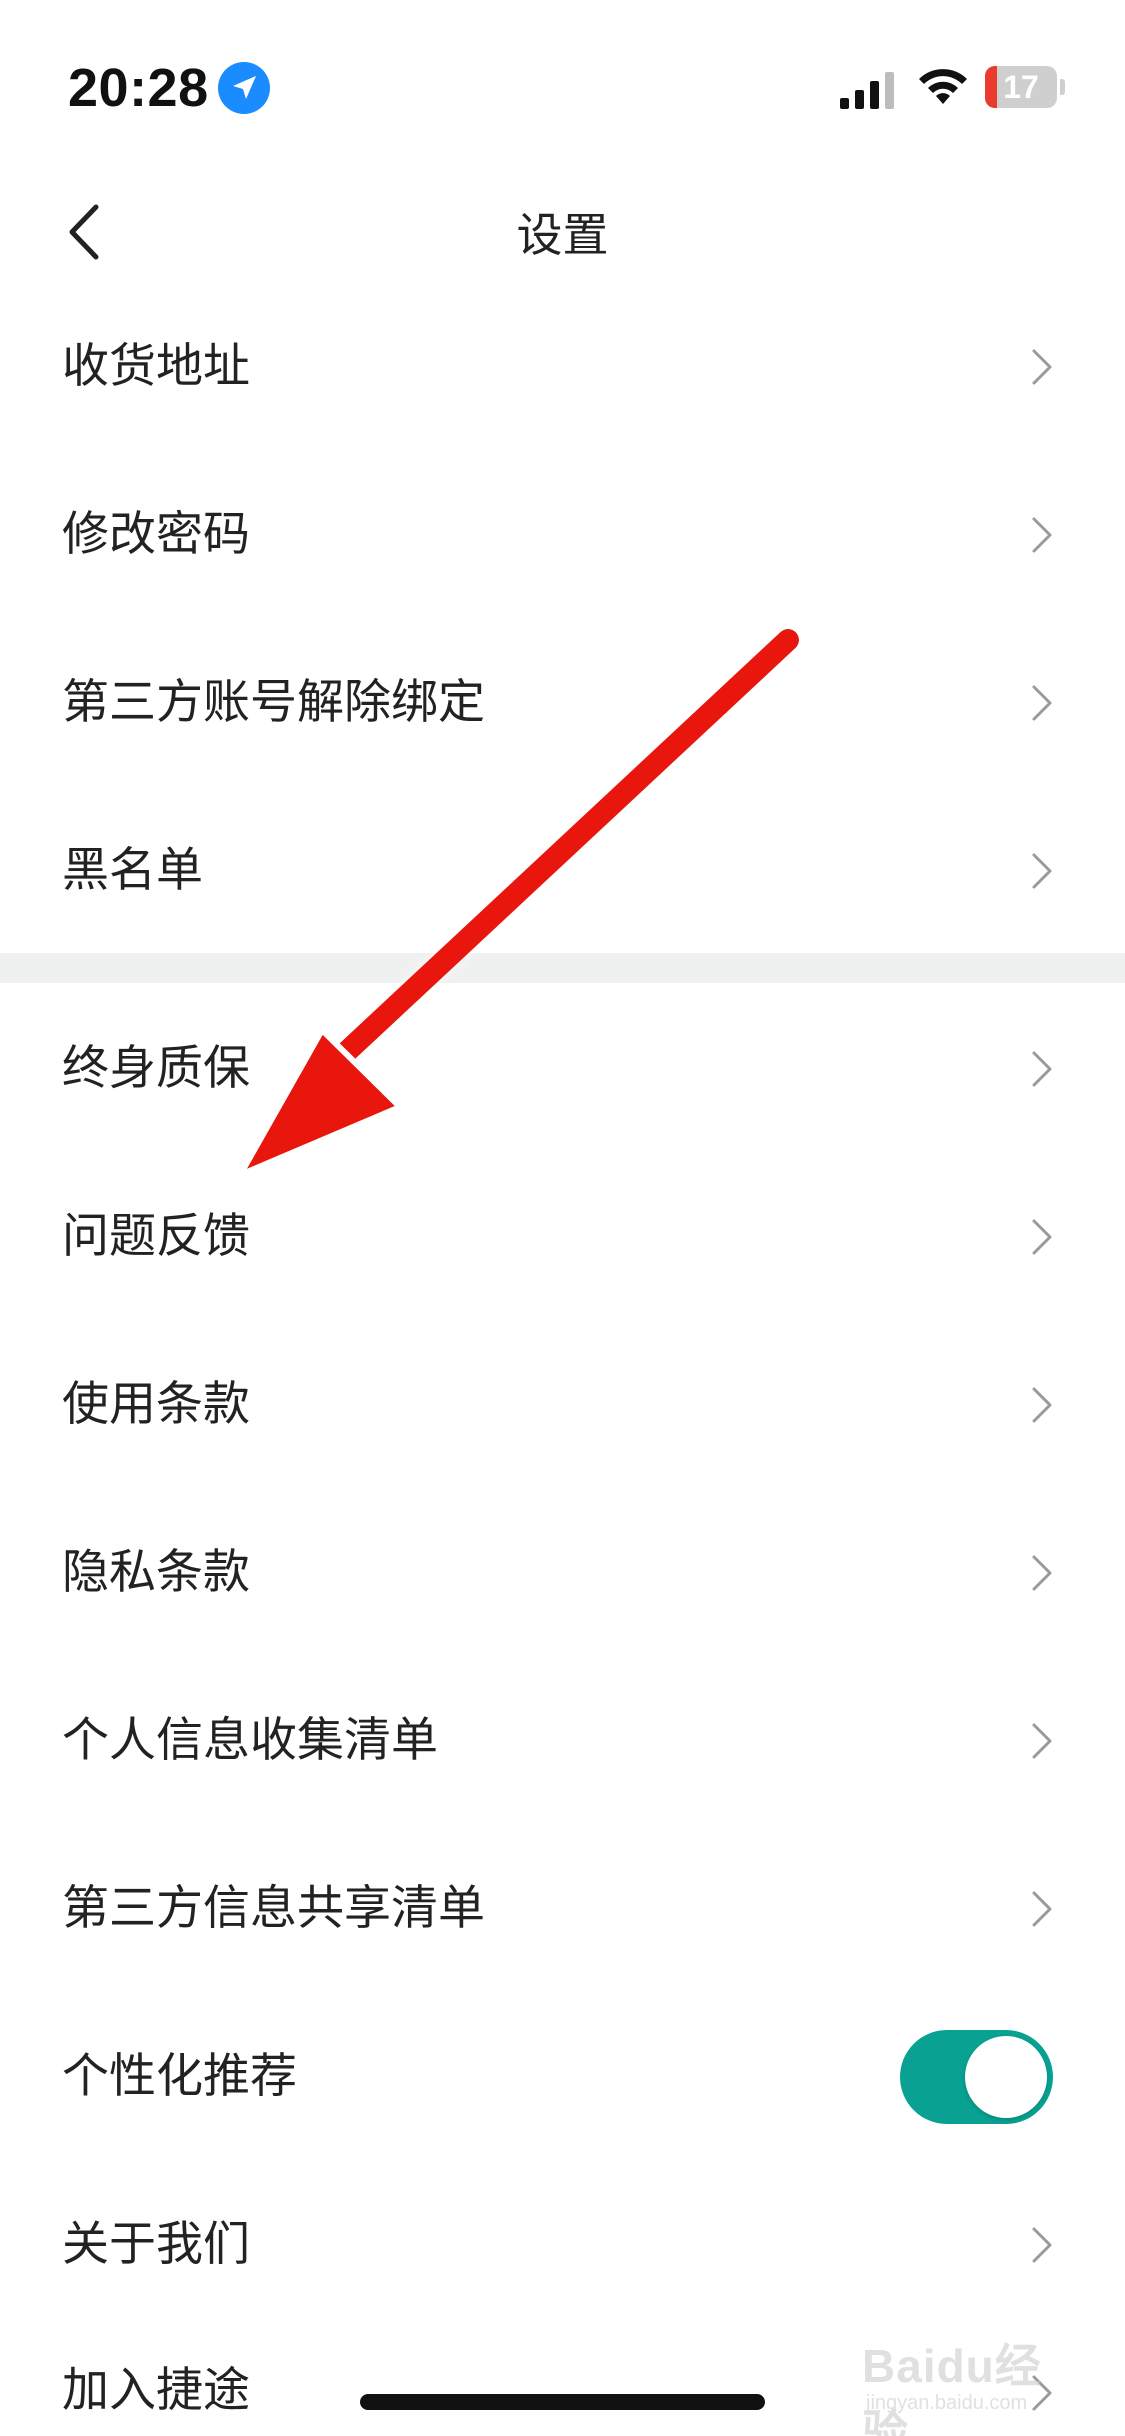 The image size is (1125, 2436). I want to click on location-arrow-icon, so click(244, 88).